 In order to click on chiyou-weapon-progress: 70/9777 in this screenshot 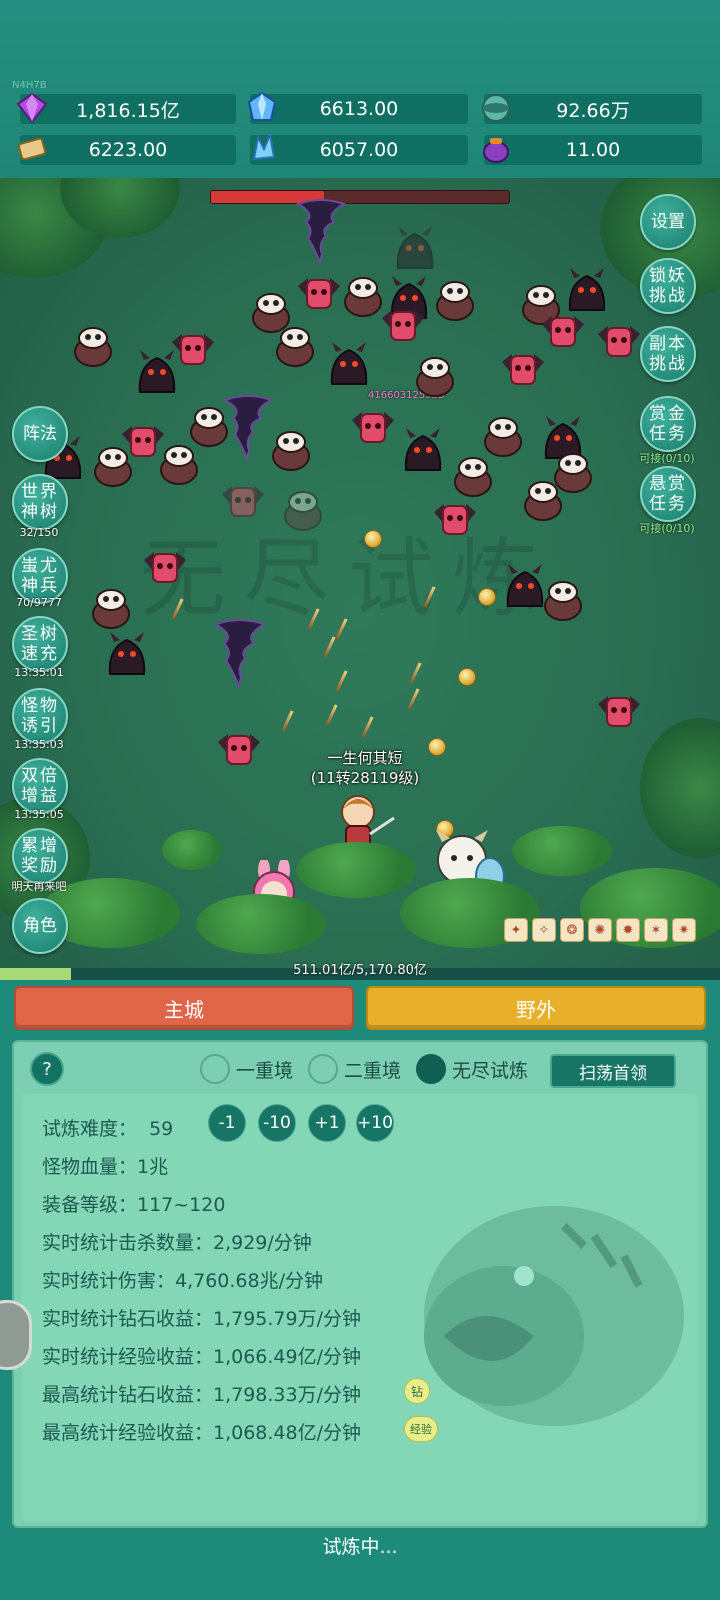, I will do `click(39, 602)`.